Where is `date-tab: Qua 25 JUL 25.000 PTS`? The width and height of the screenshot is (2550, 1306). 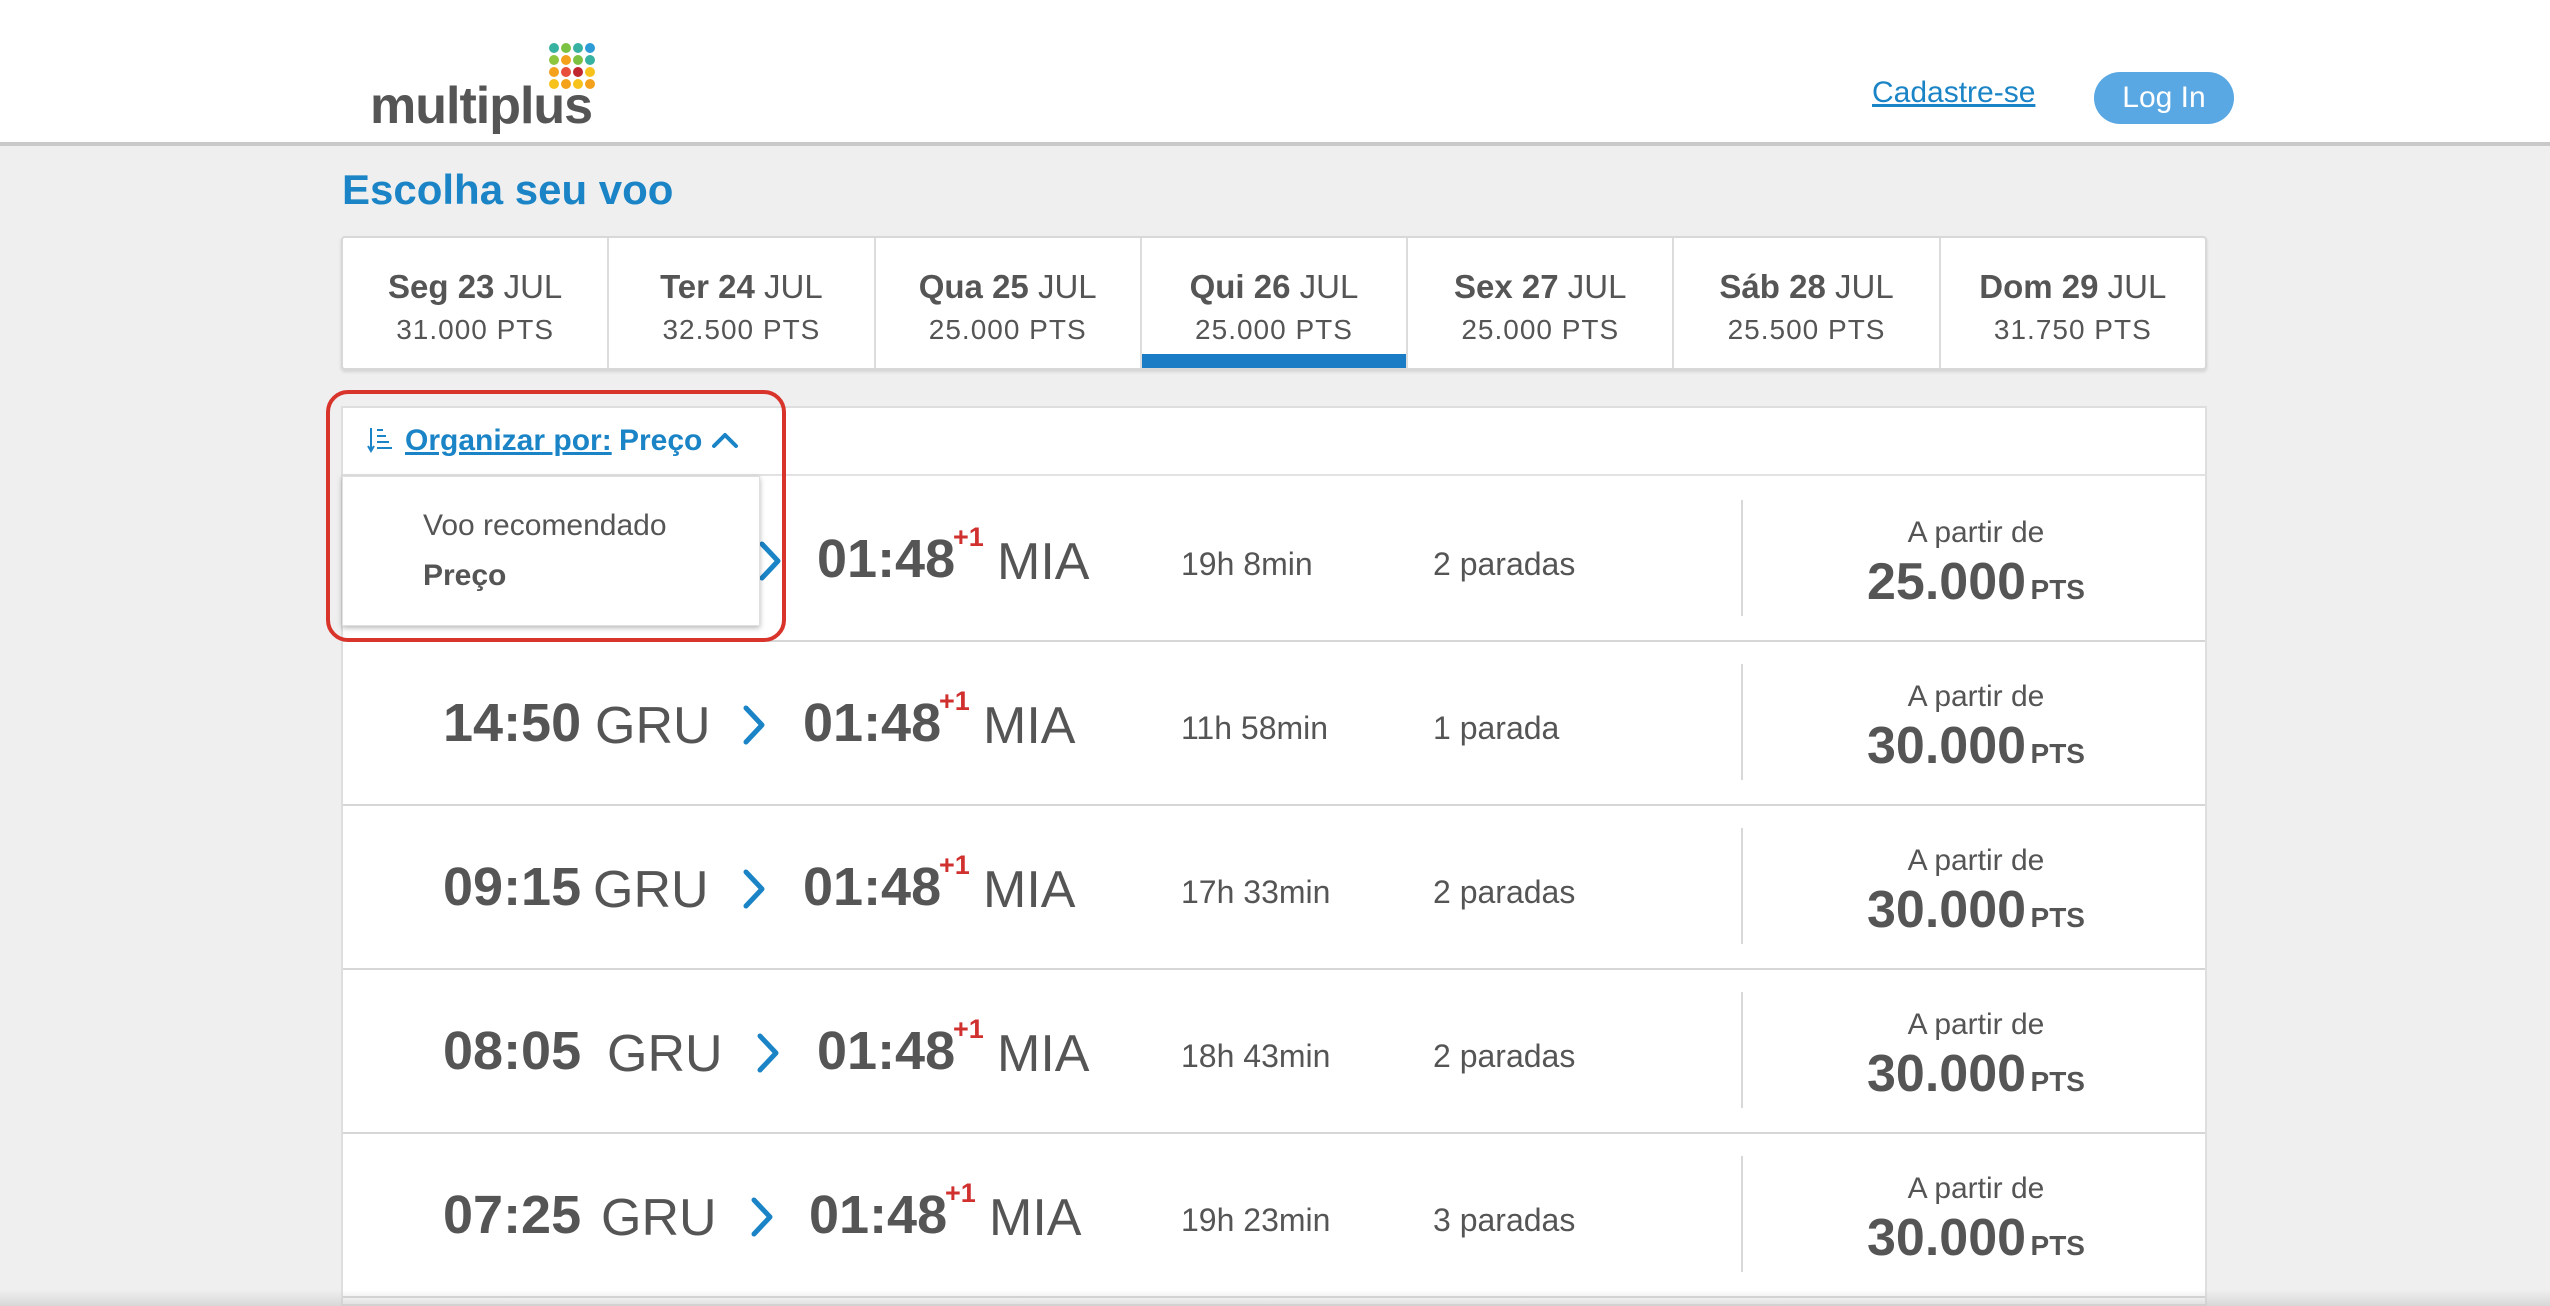
date-tab: Qua 25 JUL 25.000 PTS is located at coordinates (1009, 303).